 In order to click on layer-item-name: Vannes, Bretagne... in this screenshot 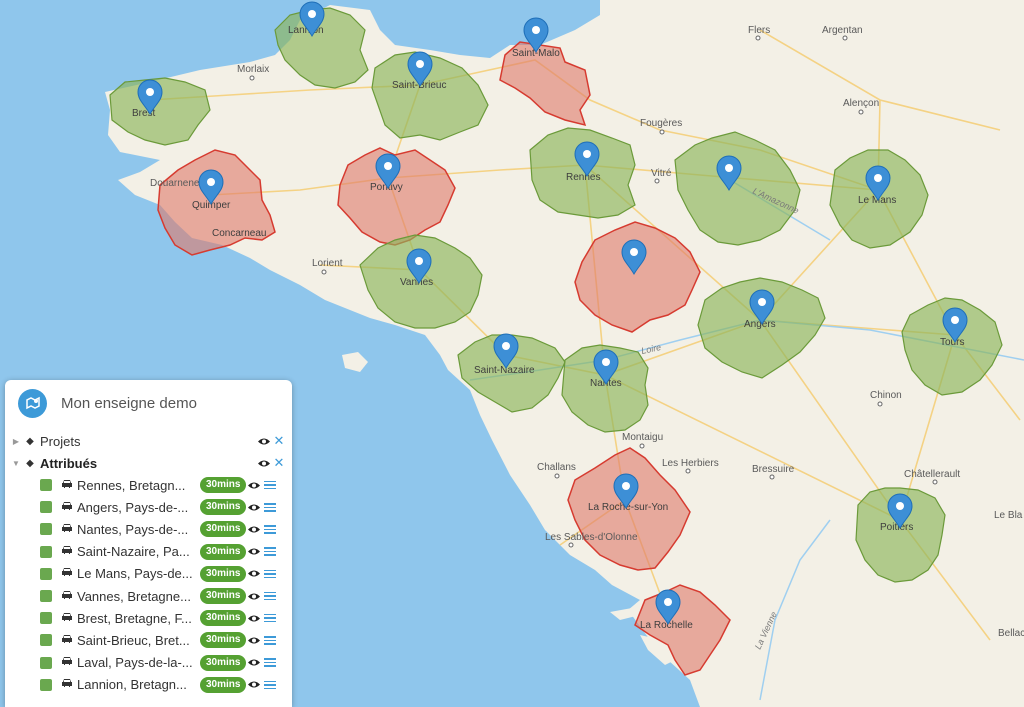, I will do `click(134, 596)`.